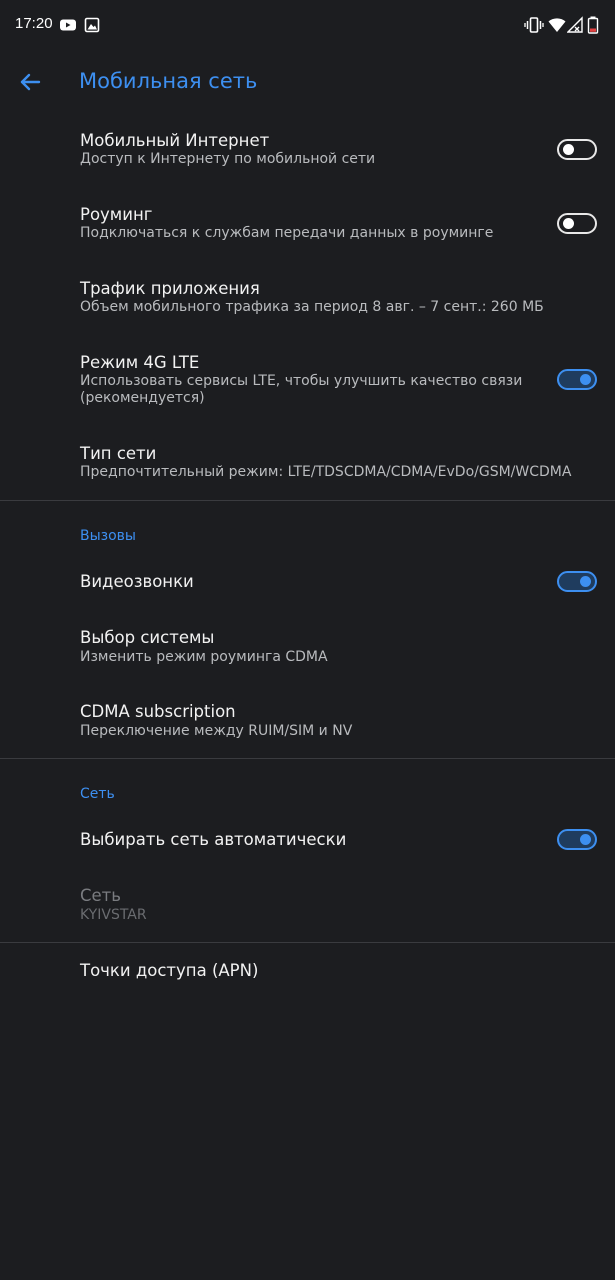 The width and height of the screenshot is (615, 1280). What do you see at coordinates (97, 794) in the screenshot?
I see `section-header-network: Сеть` at bounding box center [97, 794].